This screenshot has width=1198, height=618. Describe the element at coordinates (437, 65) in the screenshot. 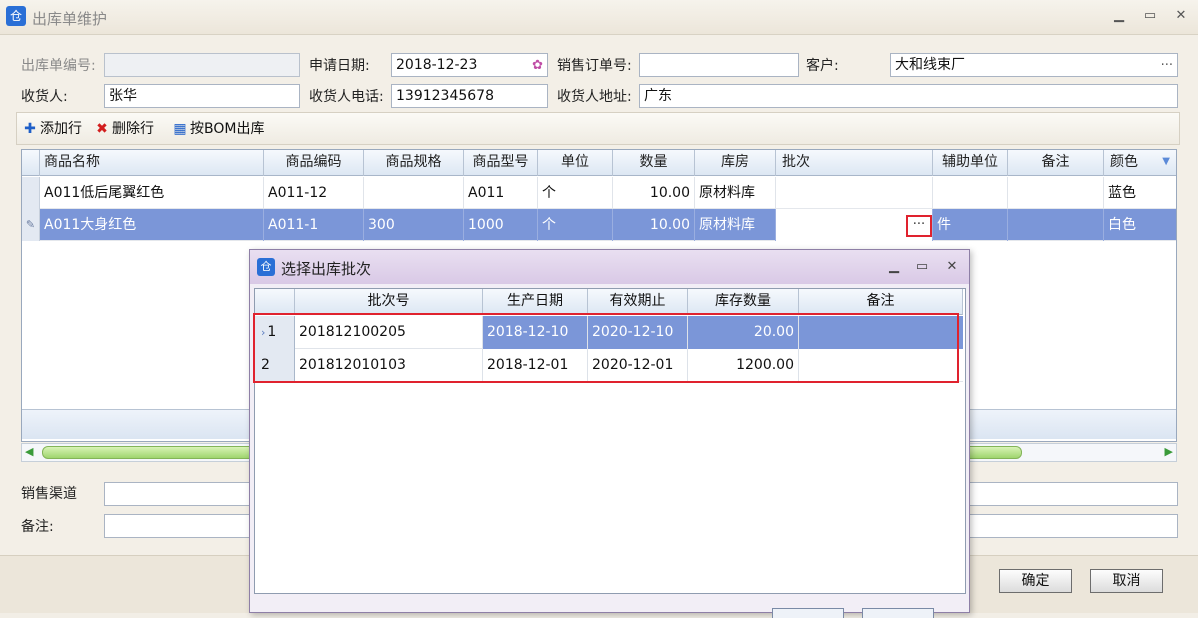

I see `apply-date-value: 2018-12-23` at that location.